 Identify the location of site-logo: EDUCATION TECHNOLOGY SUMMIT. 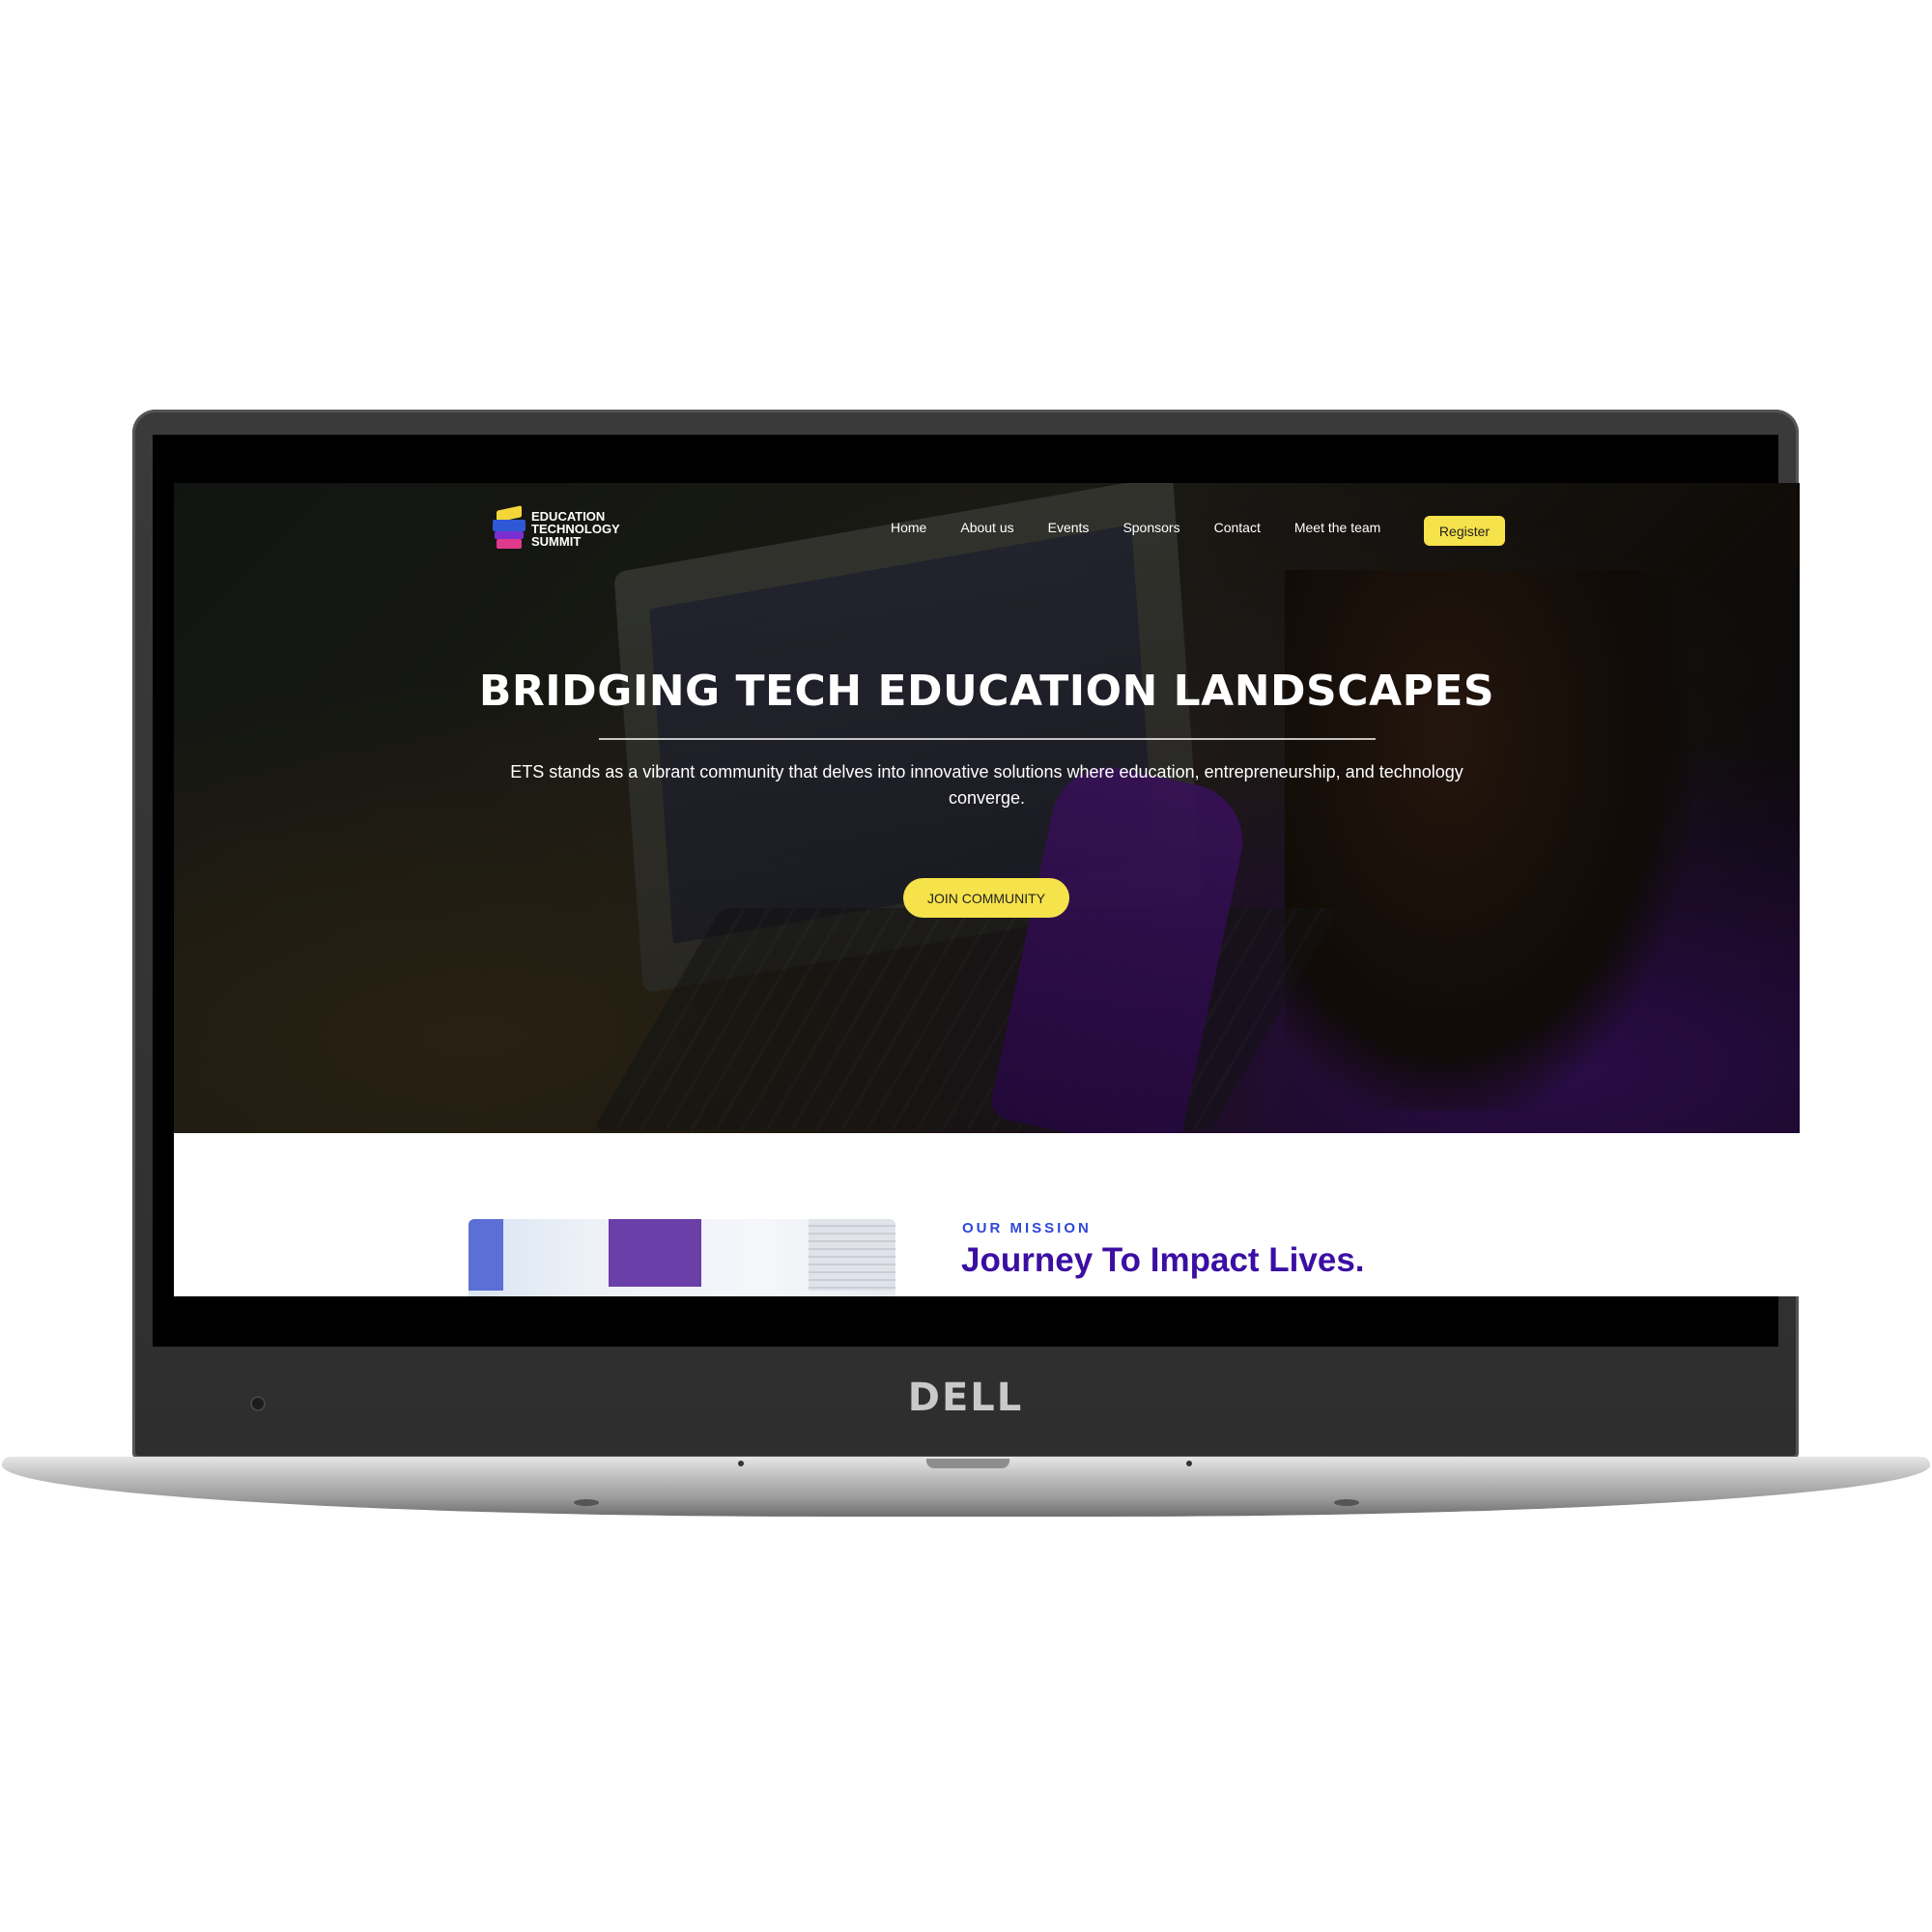
(556, 527).